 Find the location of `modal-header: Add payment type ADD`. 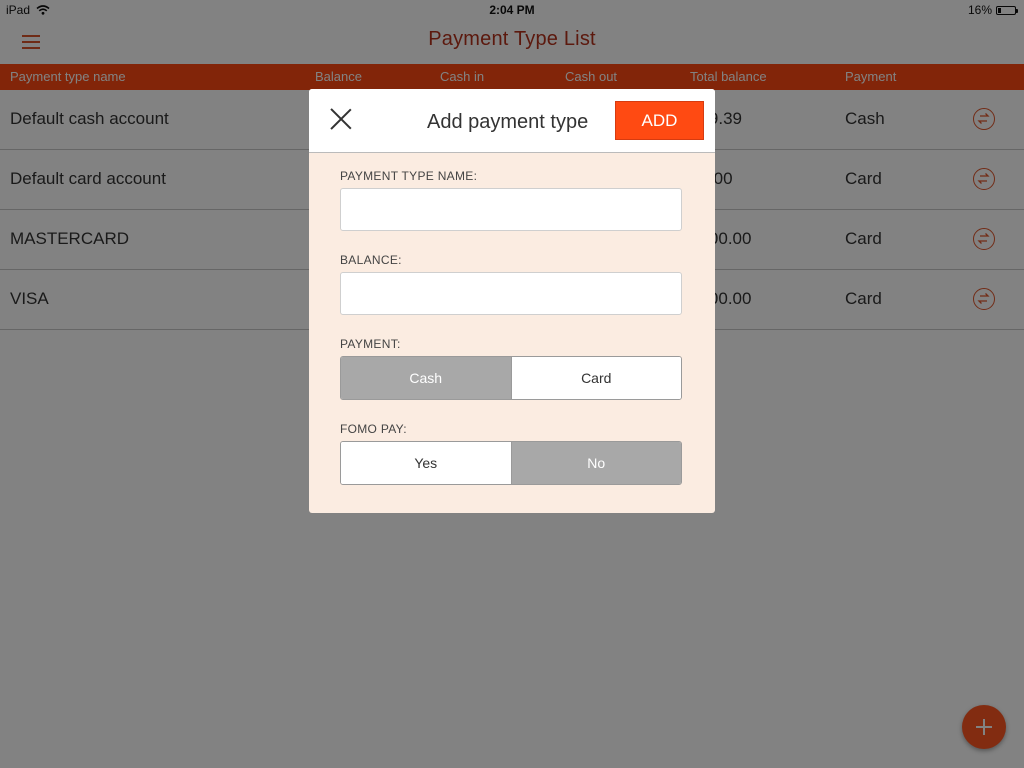

modal-header: Add payment type ADD is located at coordinates (512, 121).